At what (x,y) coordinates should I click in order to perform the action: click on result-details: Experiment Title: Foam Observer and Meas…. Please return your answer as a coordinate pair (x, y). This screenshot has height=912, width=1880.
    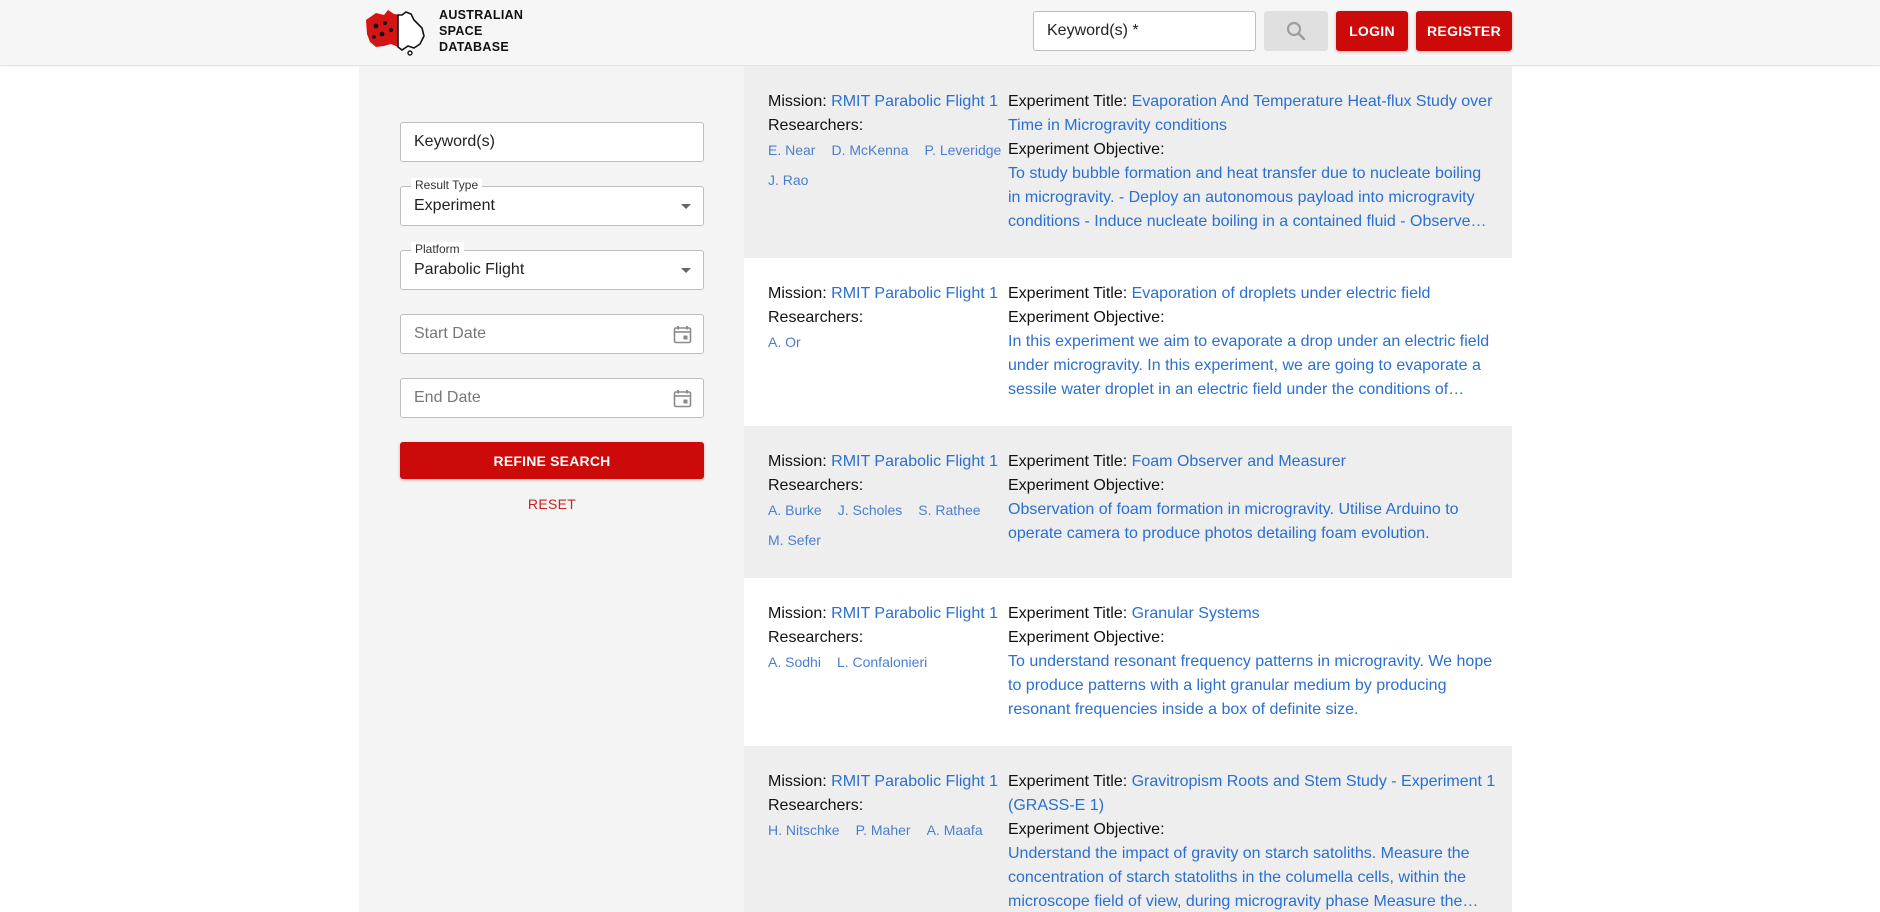
    Looking at the image, I should click on (1253, 498).